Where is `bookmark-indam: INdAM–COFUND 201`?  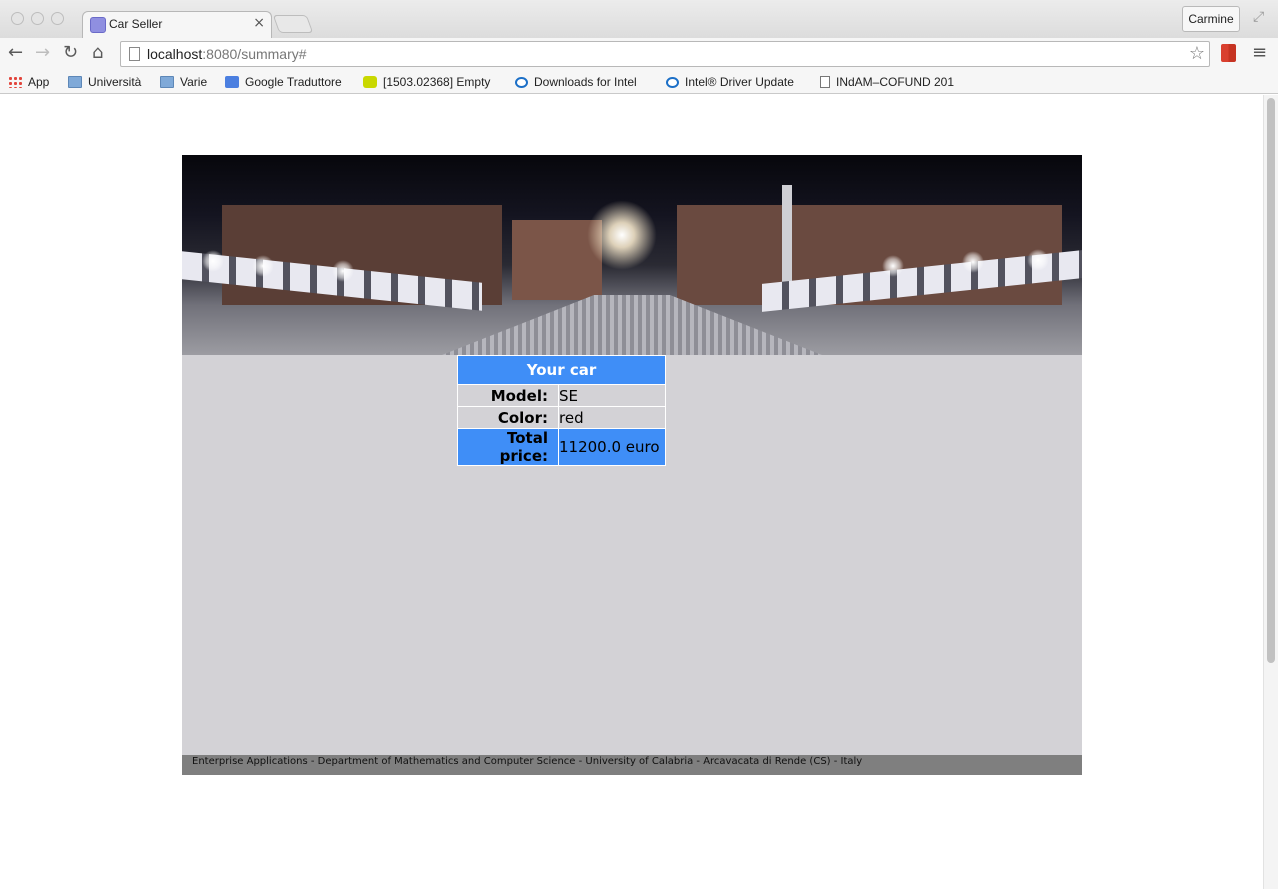 bookmark-indam: INdAM–COFUND 201 is located at coordinates (887, 82).